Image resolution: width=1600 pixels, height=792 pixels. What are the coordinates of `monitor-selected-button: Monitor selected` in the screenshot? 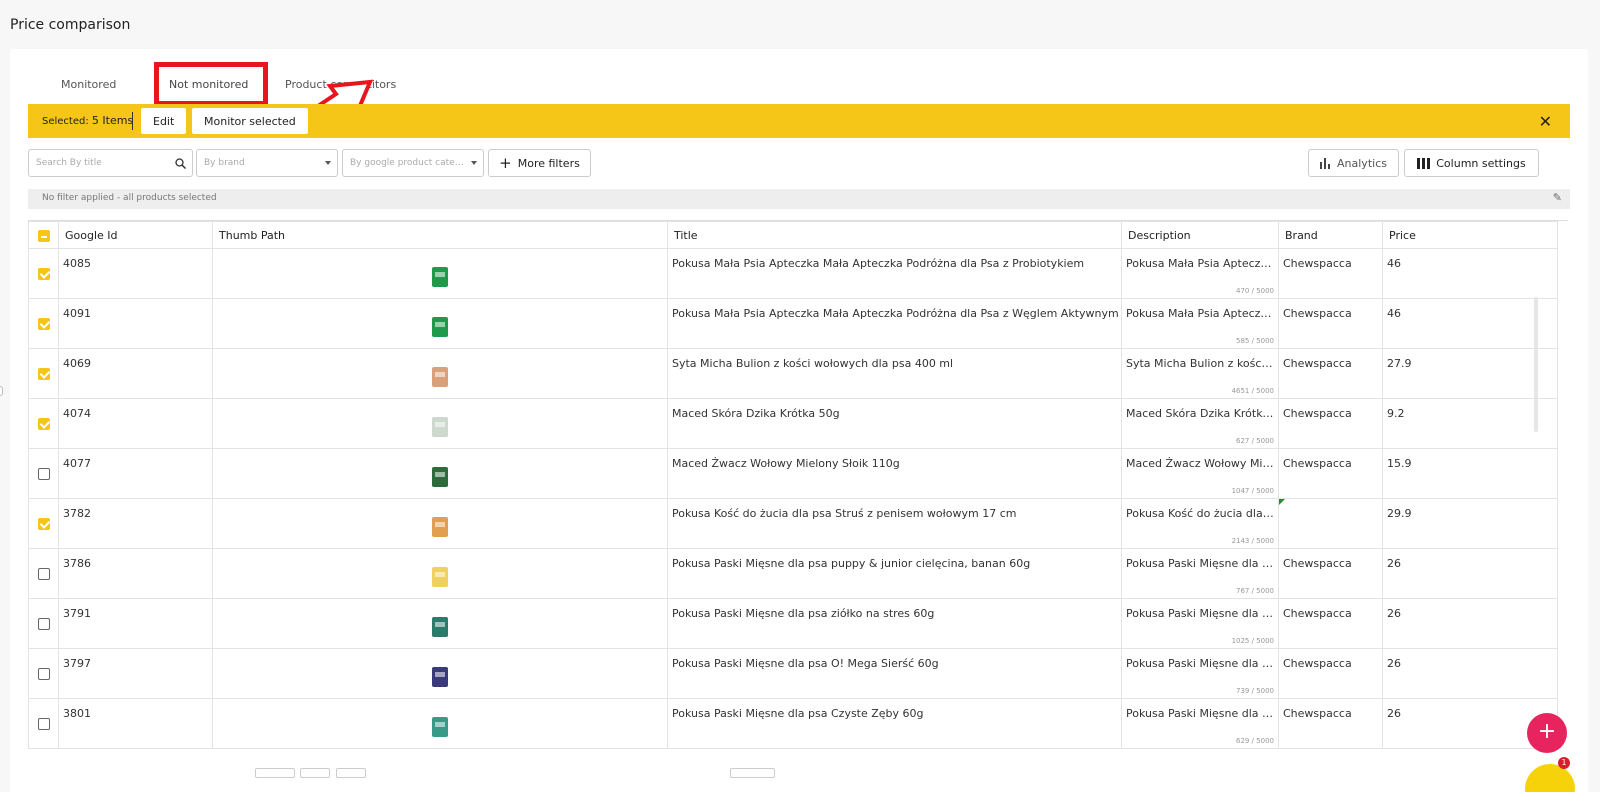 It's located at (250, 121).